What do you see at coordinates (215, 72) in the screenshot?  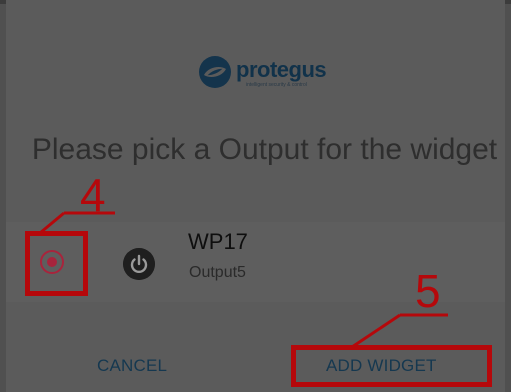 I see `protegus-logo-icon` at bounding box center [215, 72].